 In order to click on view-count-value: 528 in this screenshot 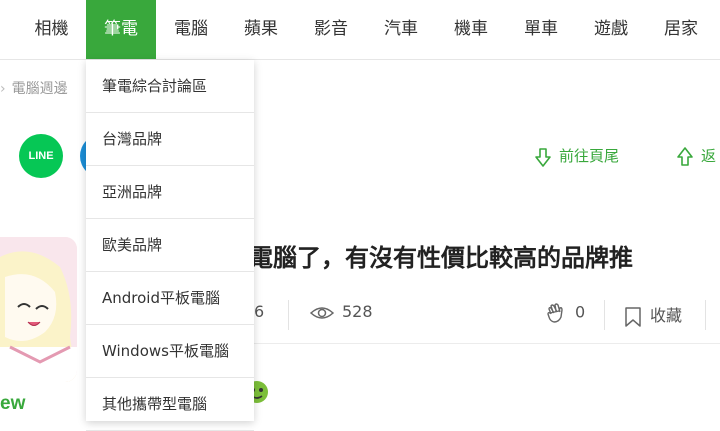, I will do `click(357, 311)`.